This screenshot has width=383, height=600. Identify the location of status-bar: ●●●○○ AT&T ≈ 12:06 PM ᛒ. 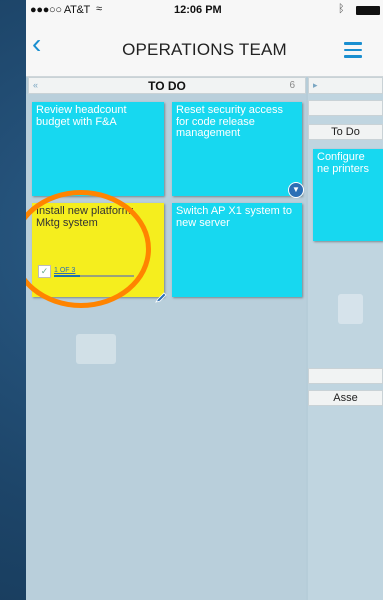
(204, 10).